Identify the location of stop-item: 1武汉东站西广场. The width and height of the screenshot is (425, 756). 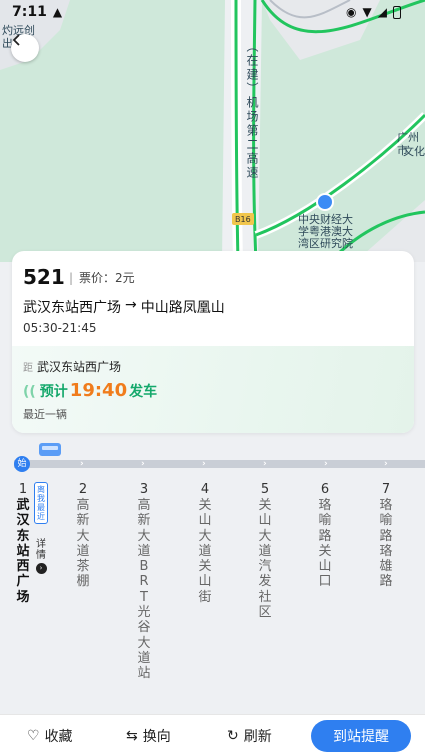
(23, 543).